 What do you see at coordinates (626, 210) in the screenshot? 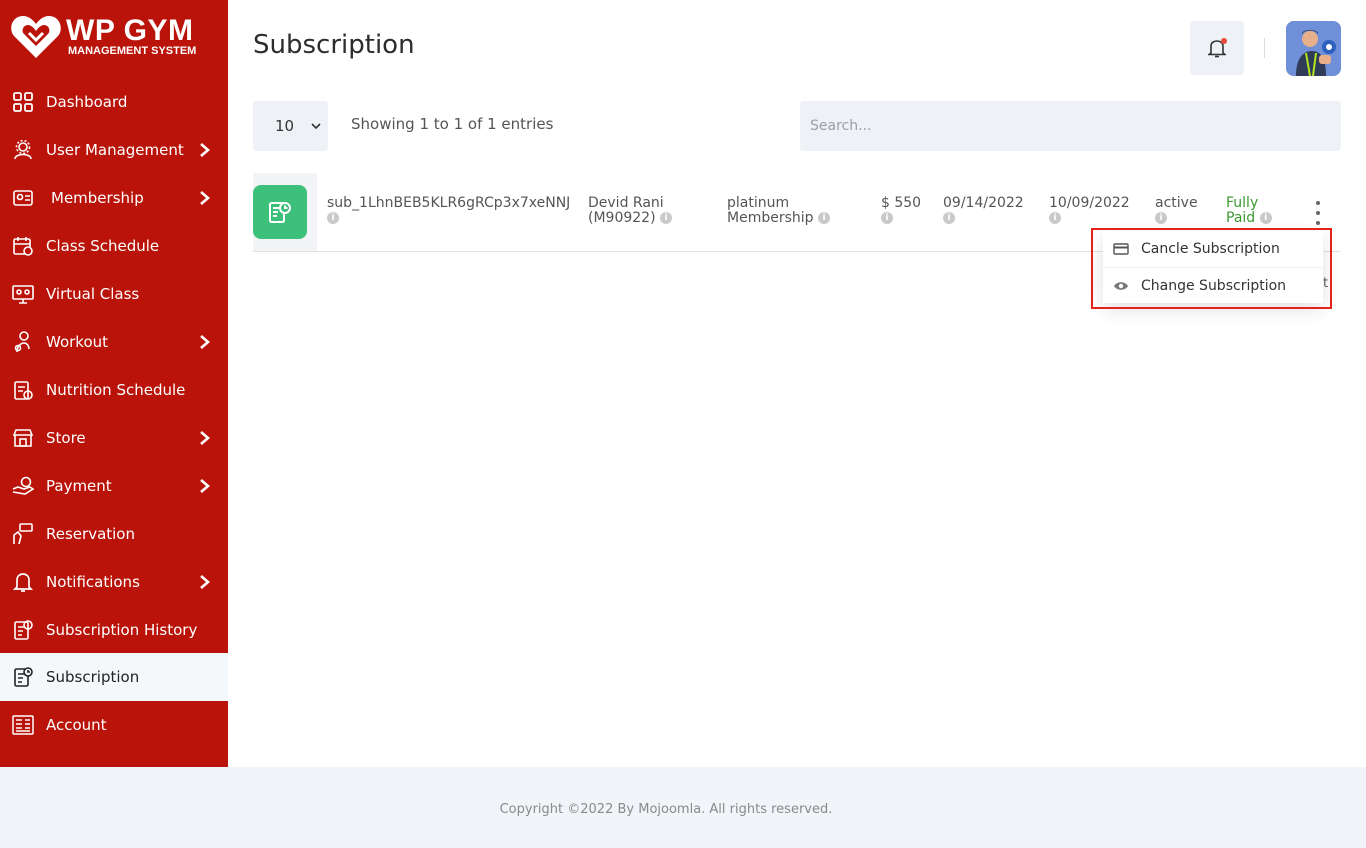
I see `member-name: Devid Rani (M90922)` at bounding box center [626, 210].